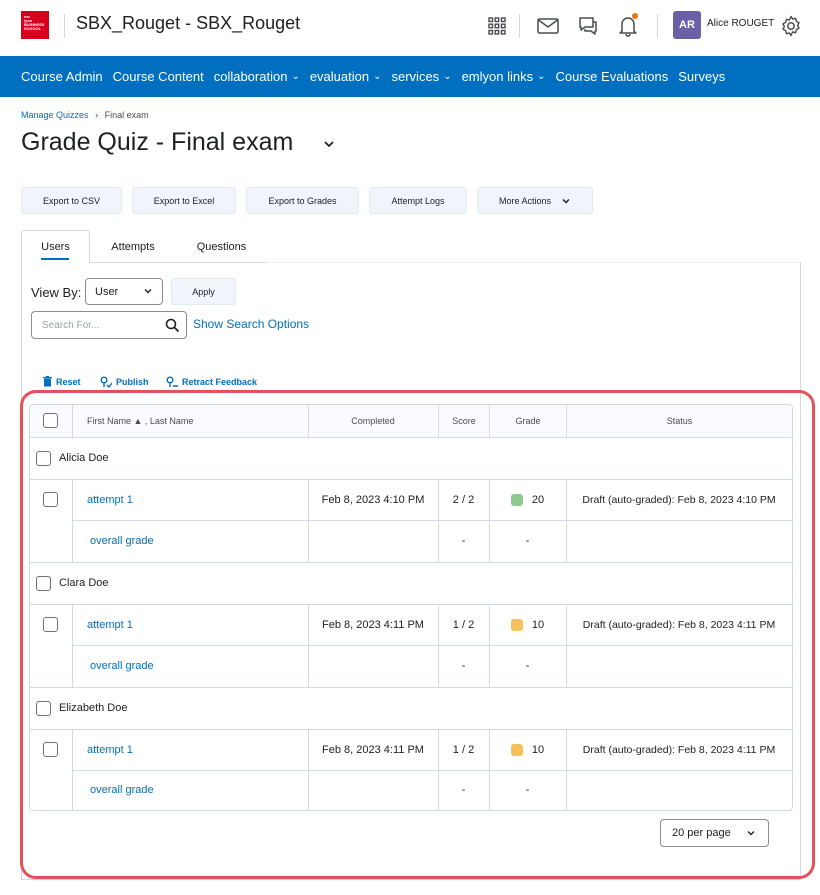  What do you see at coordinates (250, 76) in the screenshot?
I see `nav-label: collaboration` at bounding box center [250, 76].